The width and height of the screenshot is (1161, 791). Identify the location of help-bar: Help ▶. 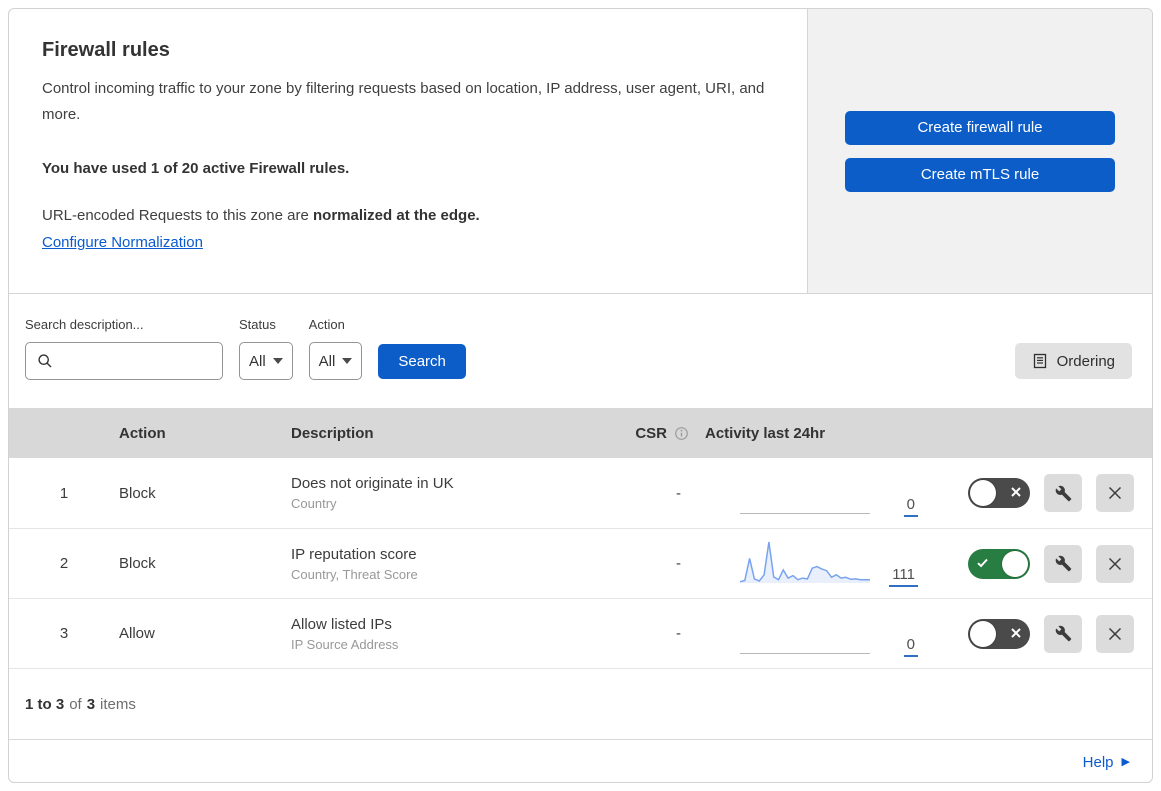
(580, 760).